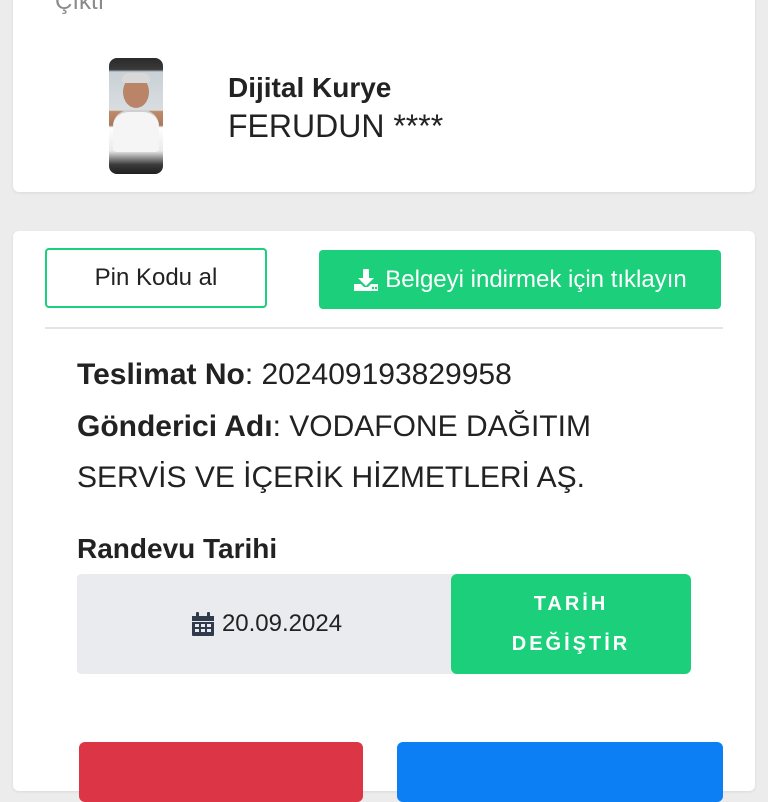  What do you see at coordinates (161, 374) in the screenshot?
I see `tracking-number-label: Teslimat No` at bounding box center [161, 374].